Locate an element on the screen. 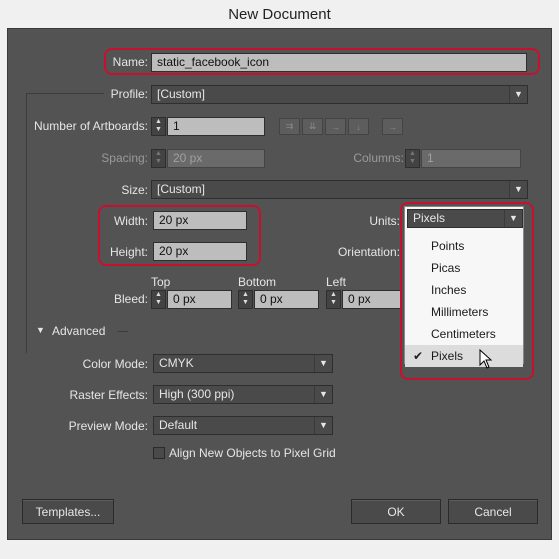 The image size is (559, 559). size-value: [Custom] is located at coordinates (181, 189).